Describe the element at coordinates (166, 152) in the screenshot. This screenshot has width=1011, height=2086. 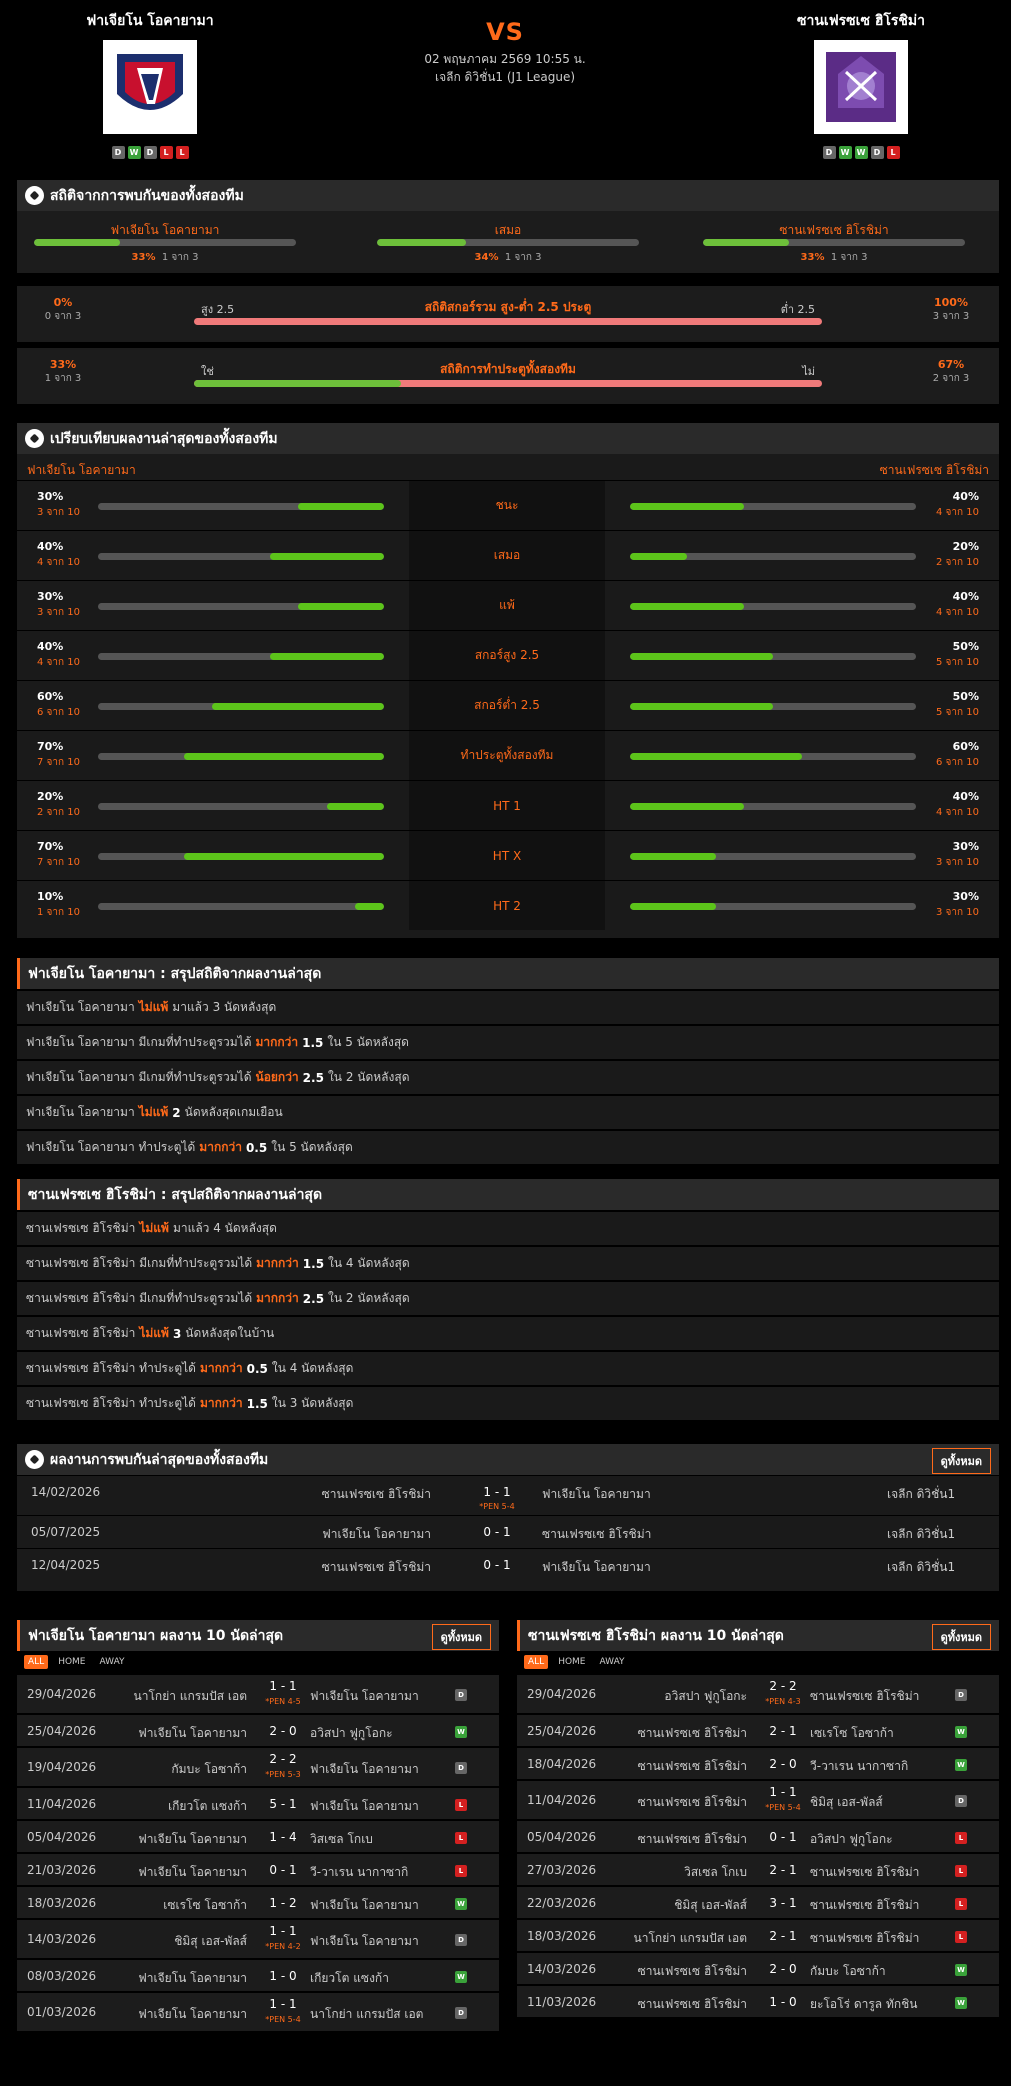
I see `form-badge: L` at that location.